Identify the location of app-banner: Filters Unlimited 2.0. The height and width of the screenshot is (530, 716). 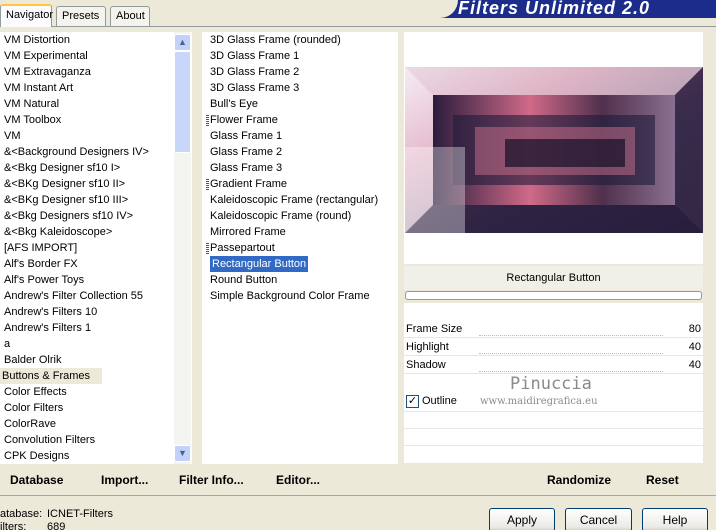
(557, 9).